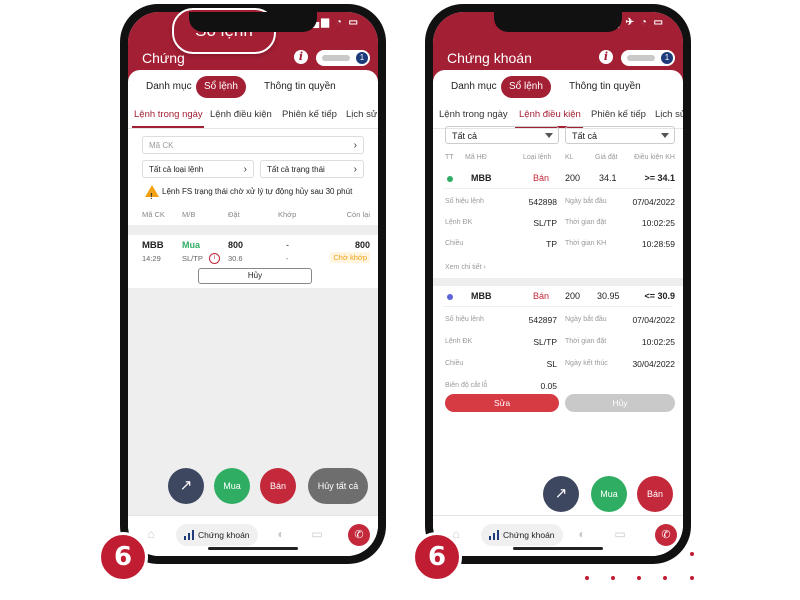 The image size is (800, 600). I want to click on view-details-label: Xem chi tiết, so click(463, 267).